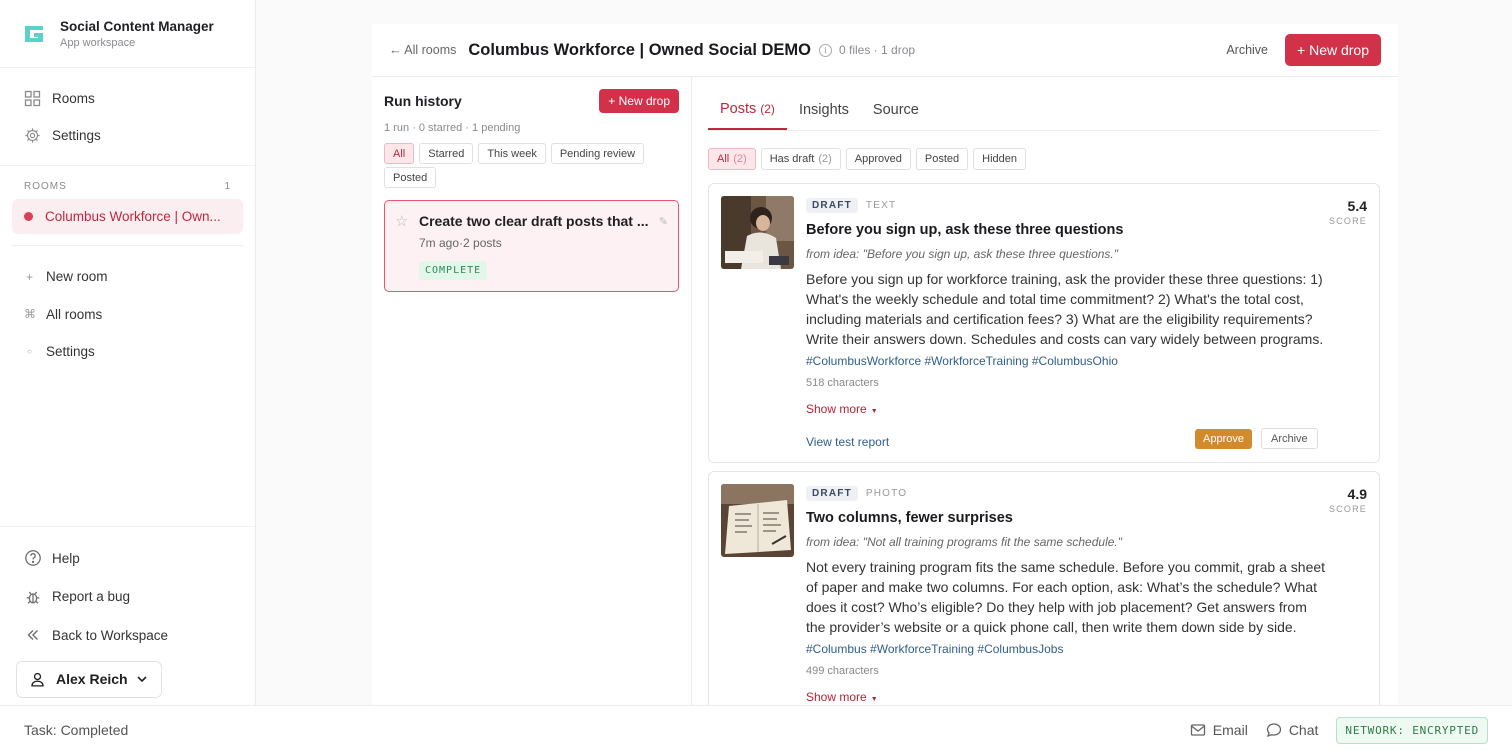 This screenshot has width=1512, height=754. What do you see at coordinates (1357, 494) in the screenshot?
I see `score-value: 4.9` at bounding box center [1357, 494].